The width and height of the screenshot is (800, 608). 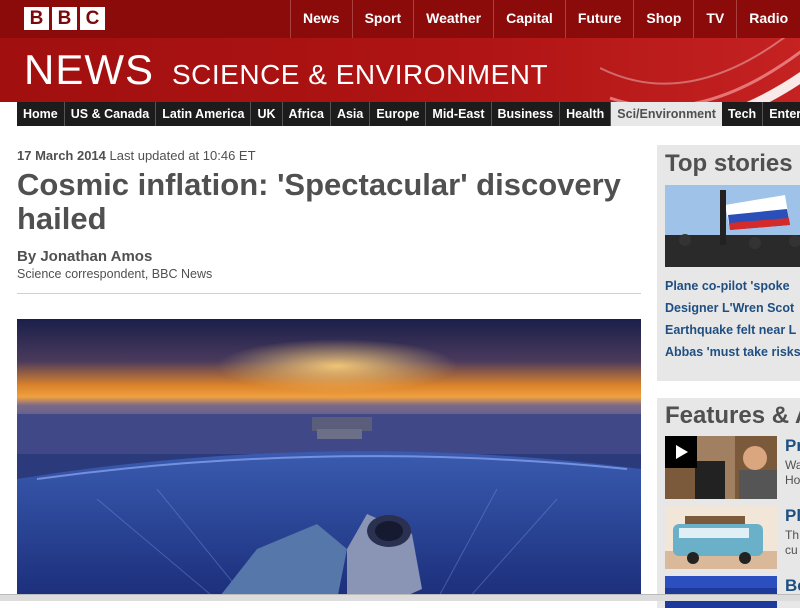 I want to click on top-story-link: Designer L'Wren Scot, so click(x=732, y=308).